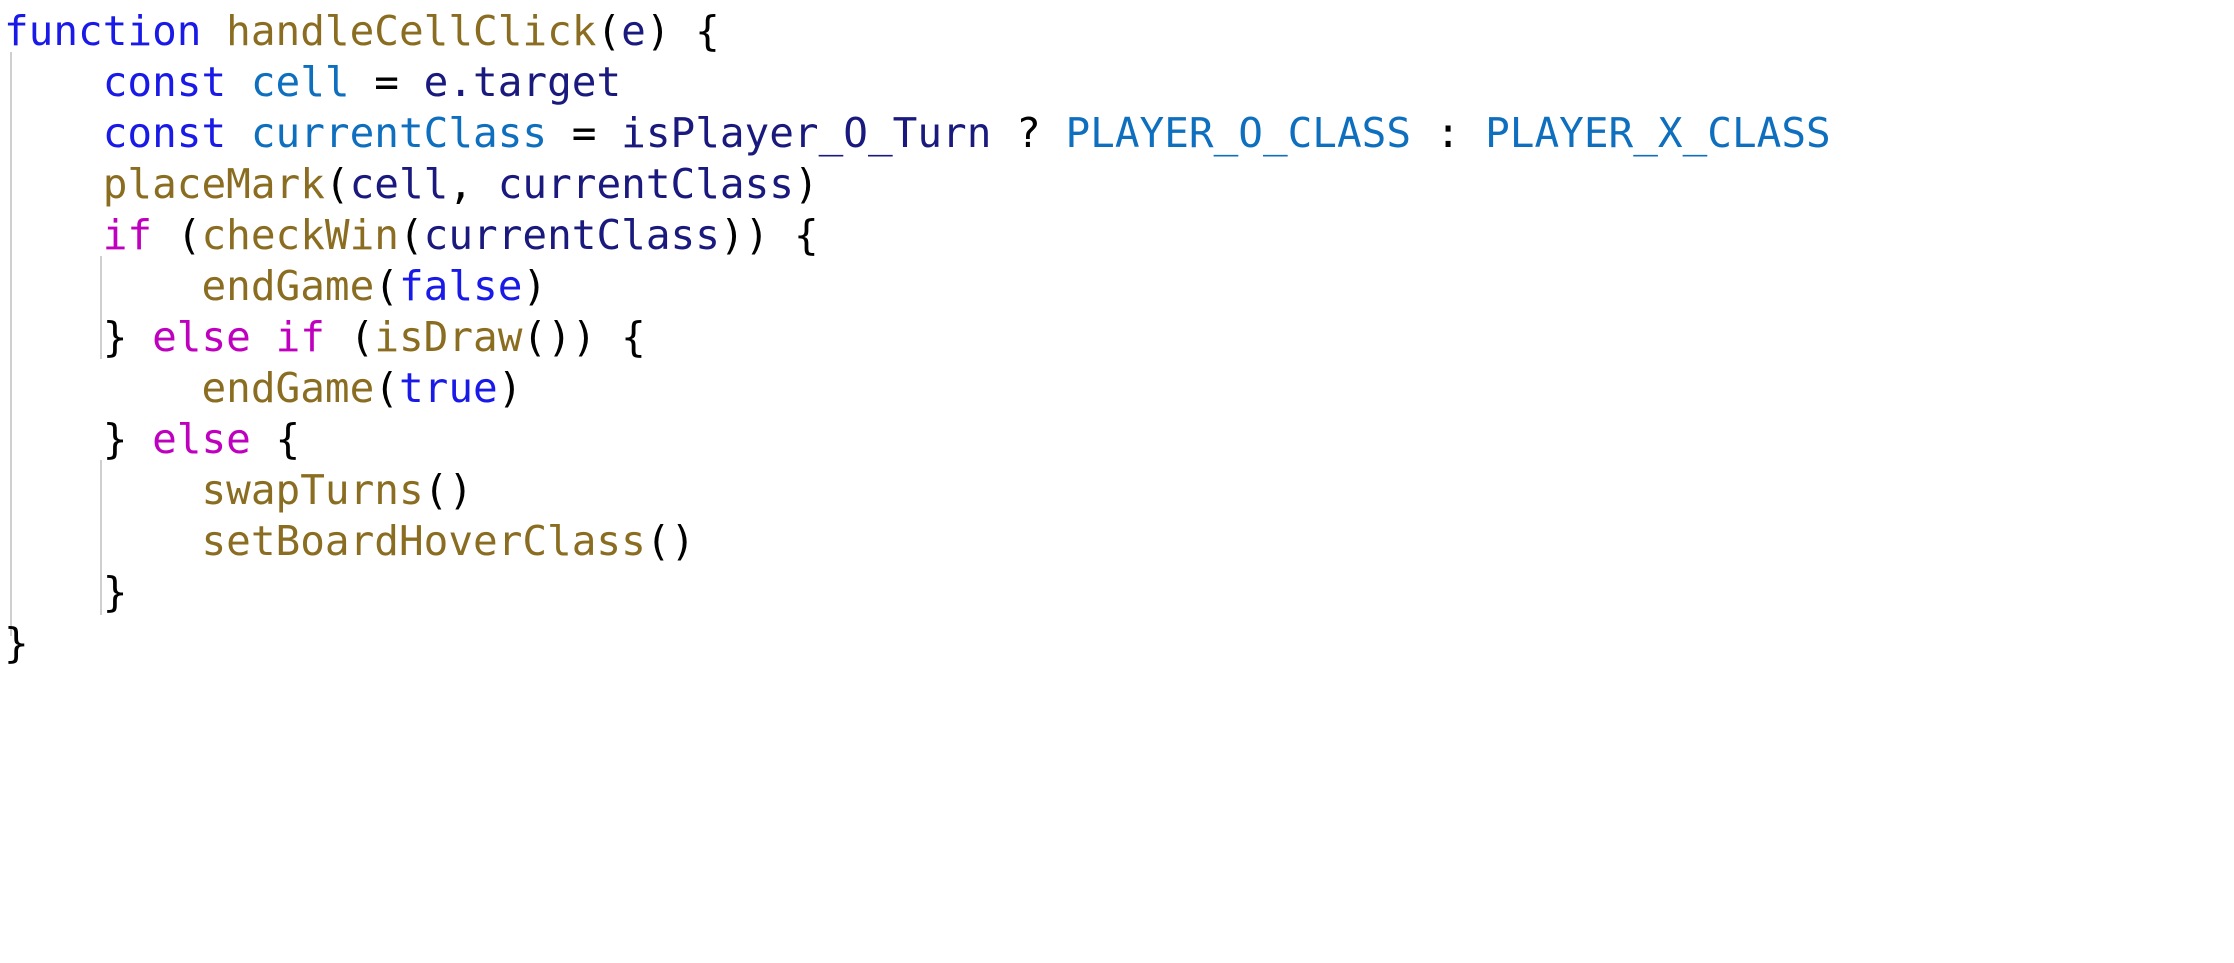 The height and width of the screenshot is (963, 2234). I want to click on code-token: e, so click(633, 31).